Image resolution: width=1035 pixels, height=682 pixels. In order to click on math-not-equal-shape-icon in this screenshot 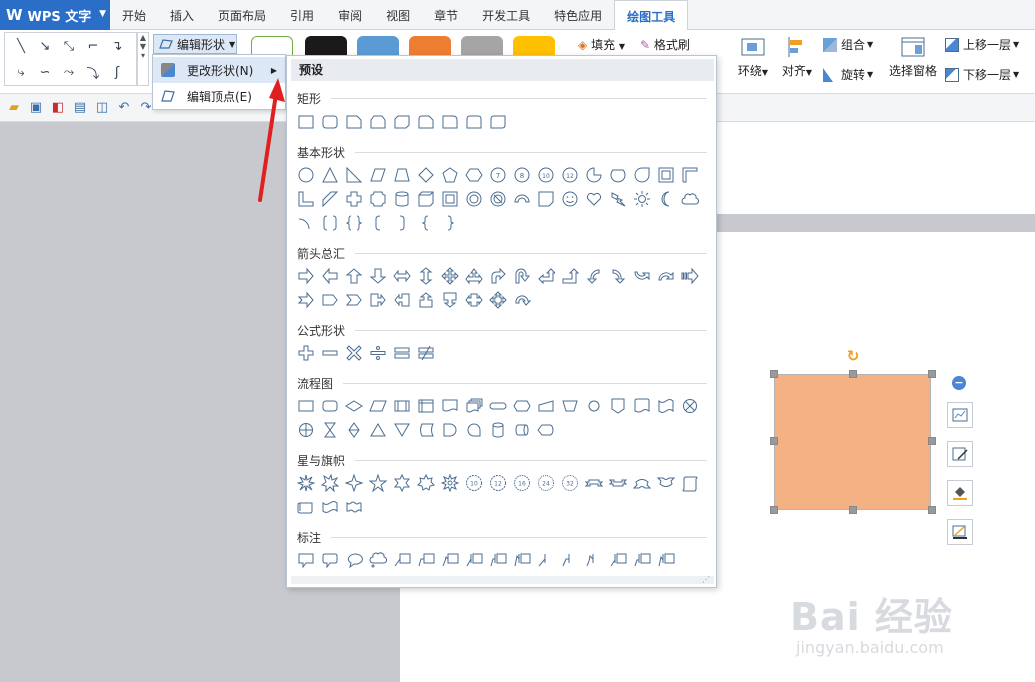, I will do `click(426, 353)`.